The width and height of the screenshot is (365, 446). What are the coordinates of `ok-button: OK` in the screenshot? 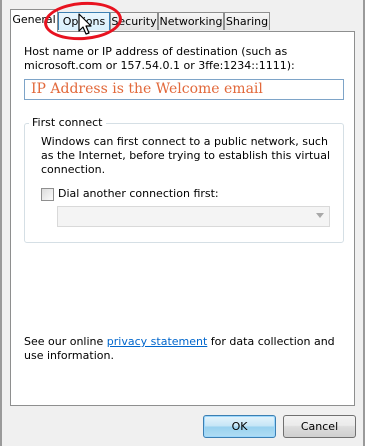 It's located at (239, 426).